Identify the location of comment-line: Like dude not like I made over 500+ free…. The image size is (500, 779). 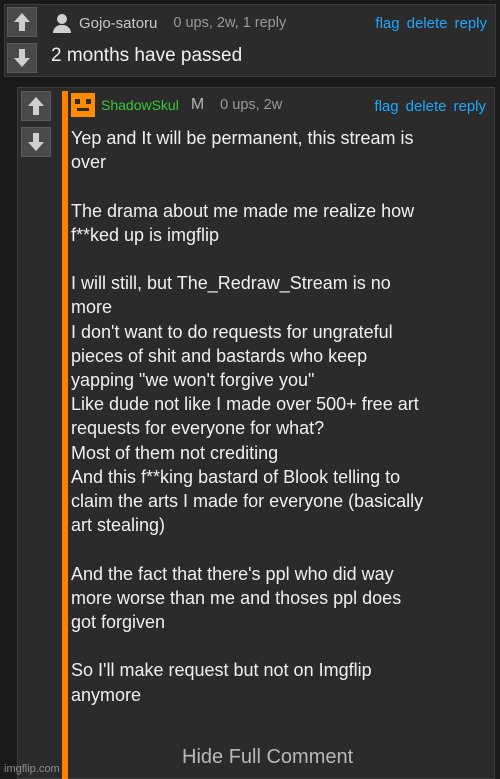
(245, 404).